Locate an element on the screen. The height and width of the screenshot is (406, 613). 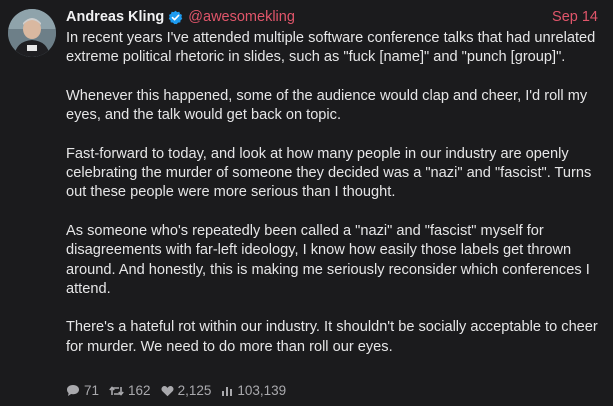
avatar is located at coordinates (32, 33).